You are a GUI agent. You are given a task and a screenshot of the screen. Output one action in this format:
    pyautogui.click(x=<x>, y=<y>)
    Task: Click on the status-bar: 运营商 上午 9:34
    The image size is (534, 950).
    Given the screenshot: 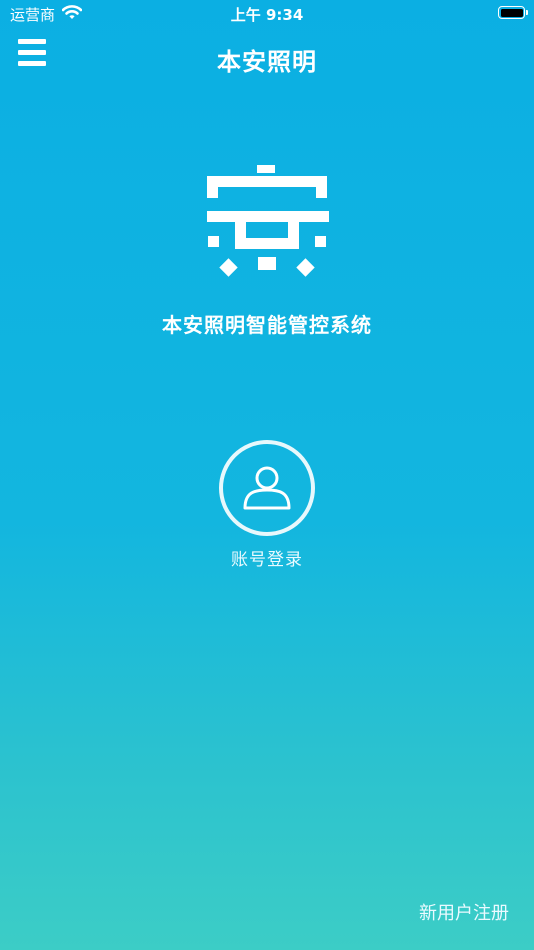 What is the action you would take?
    pyautogui.click(x=267, y=15)
    